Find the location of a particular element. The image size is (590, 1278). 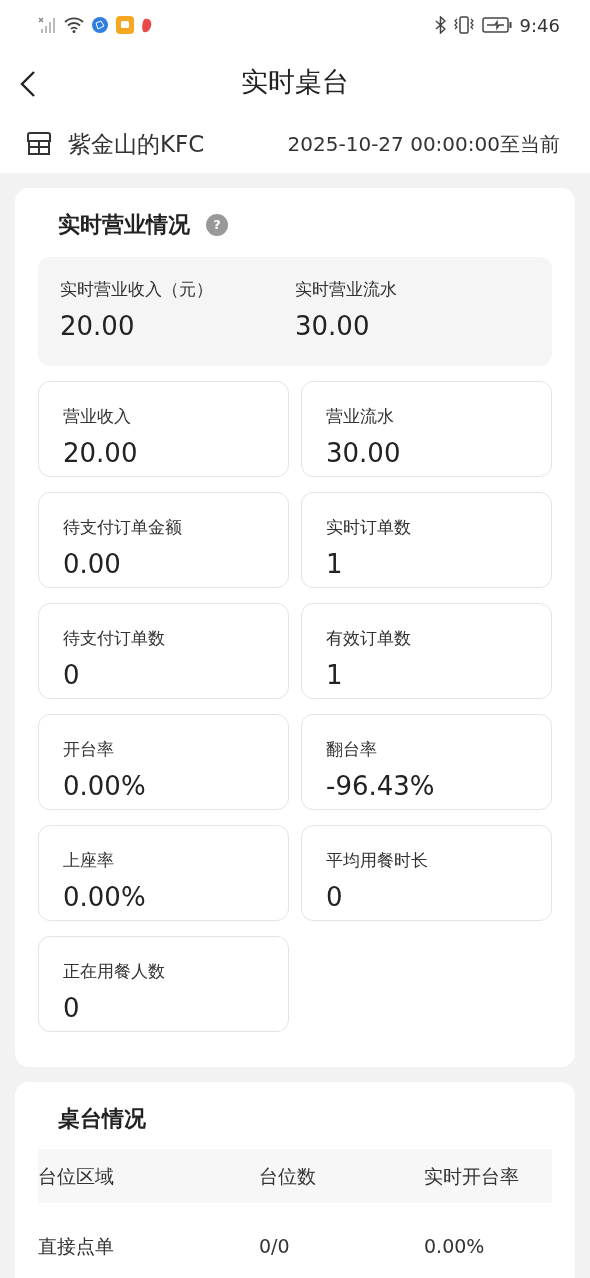

metric-label: 正在用餐人数 is located at coordinates (114, 971).